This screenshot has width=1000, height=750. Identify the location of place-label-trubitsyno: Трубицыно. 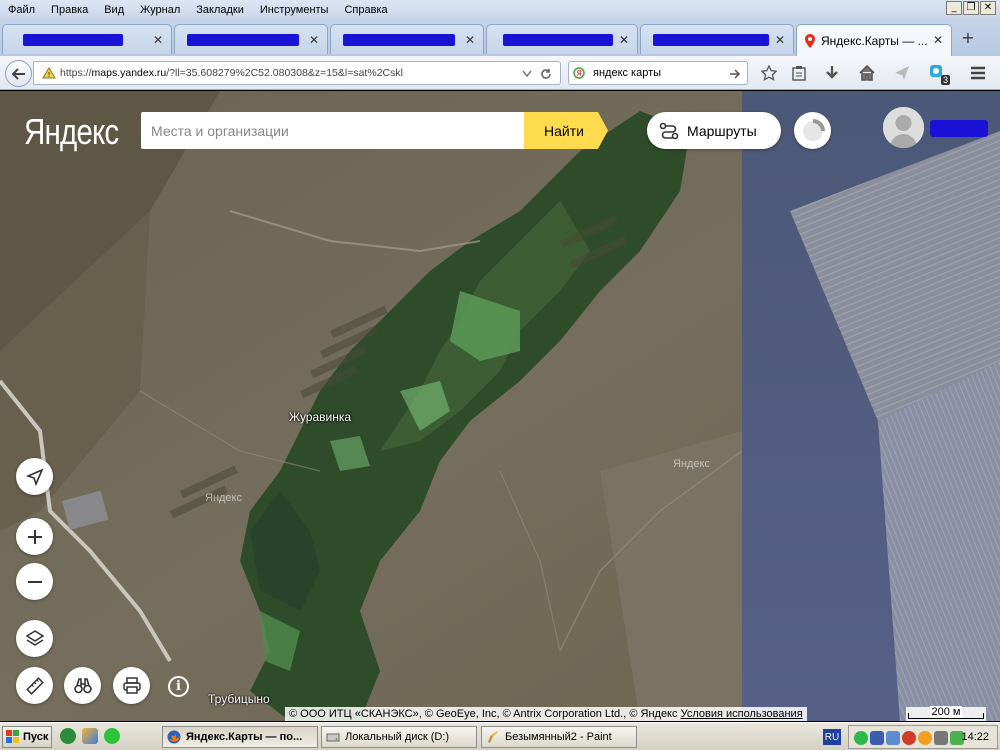
(239, 699).